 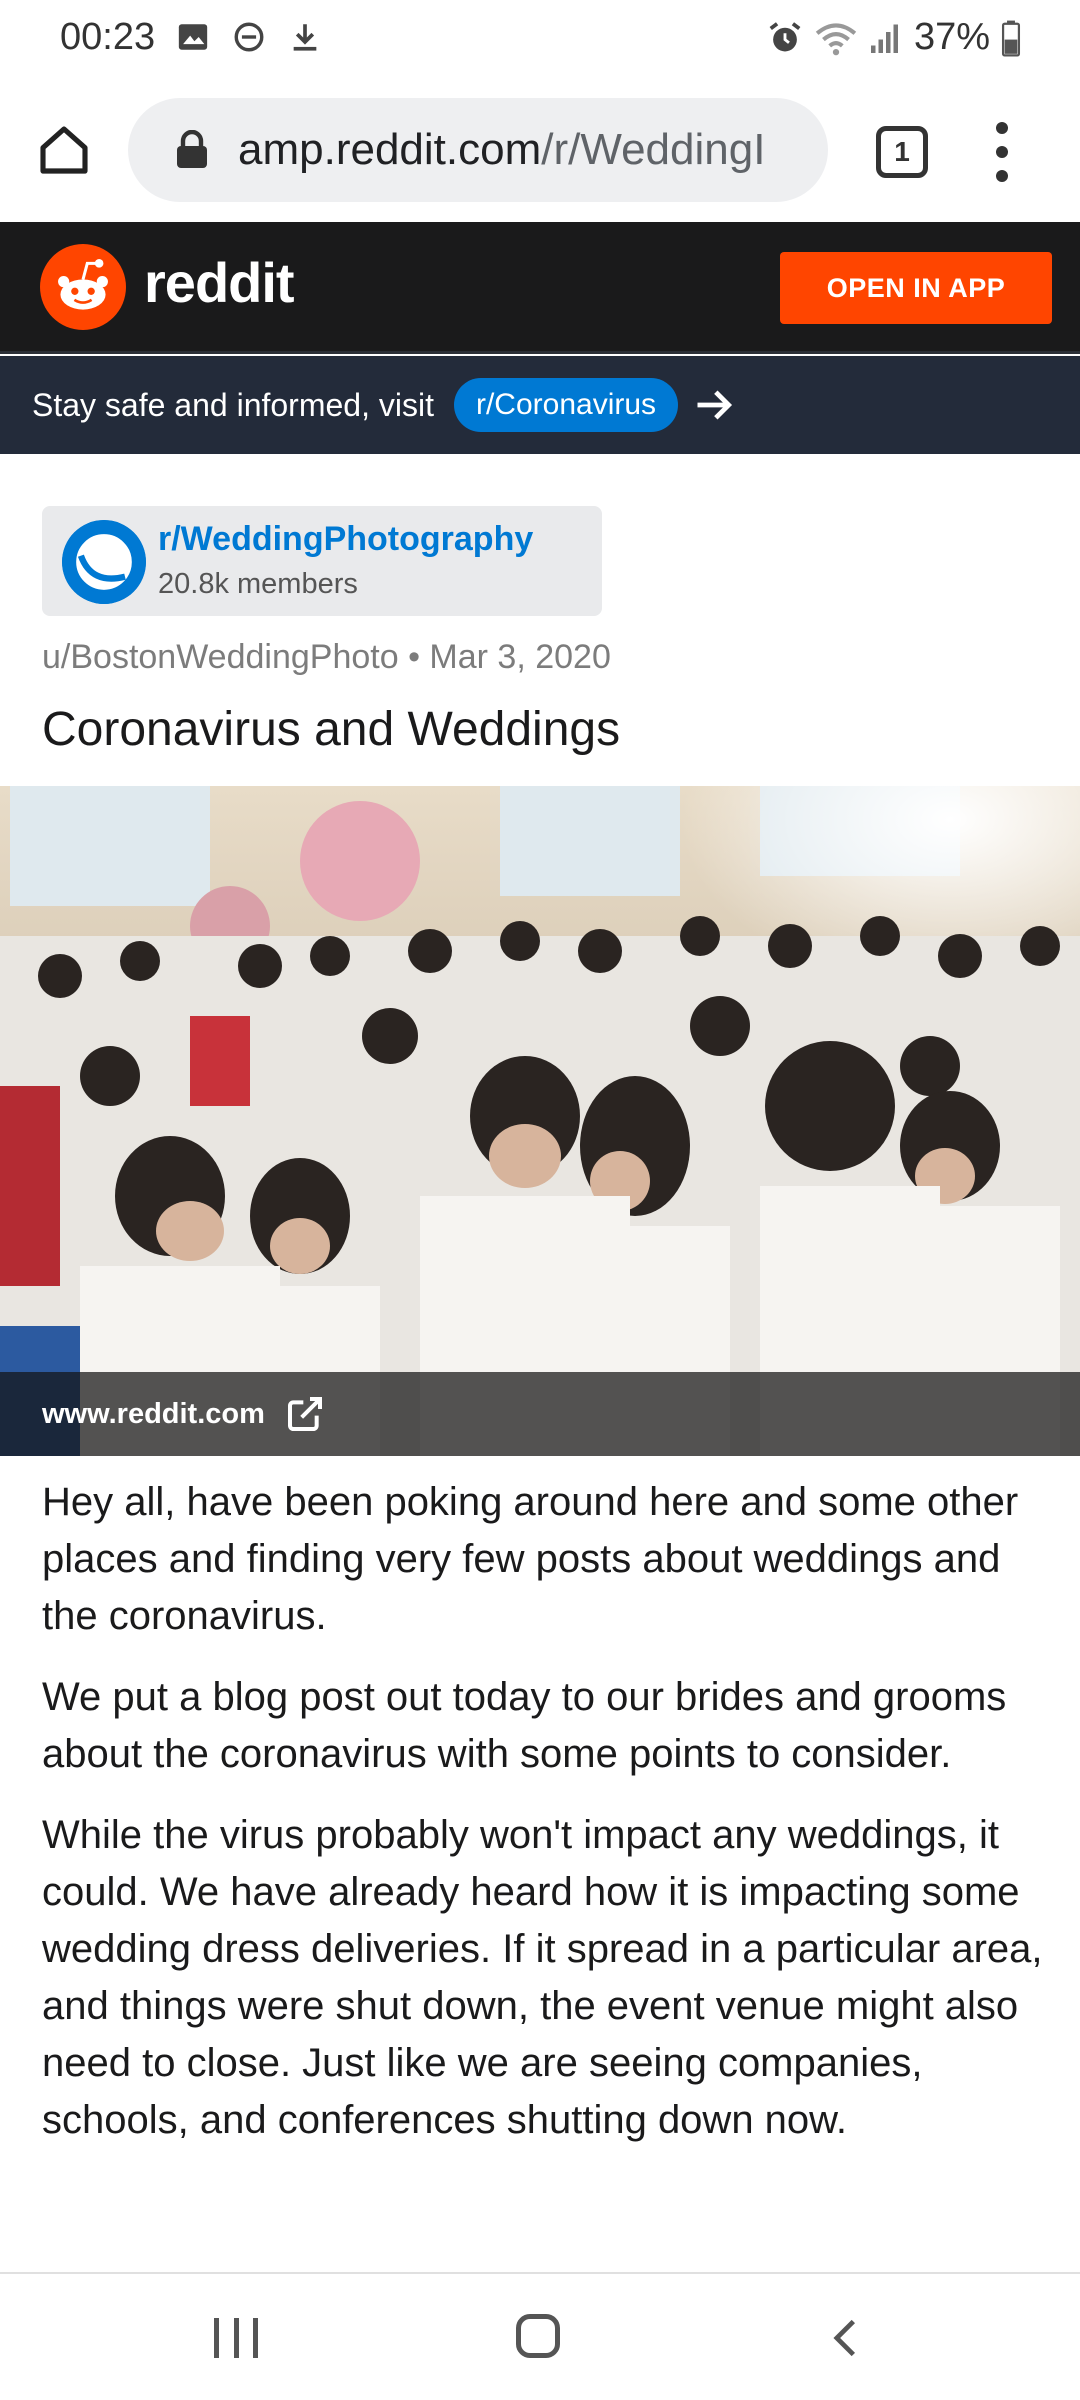 I want to click on browser-toolbar: amp.reddit.com/r/WeddingI 1, so click(x=540, y=150).